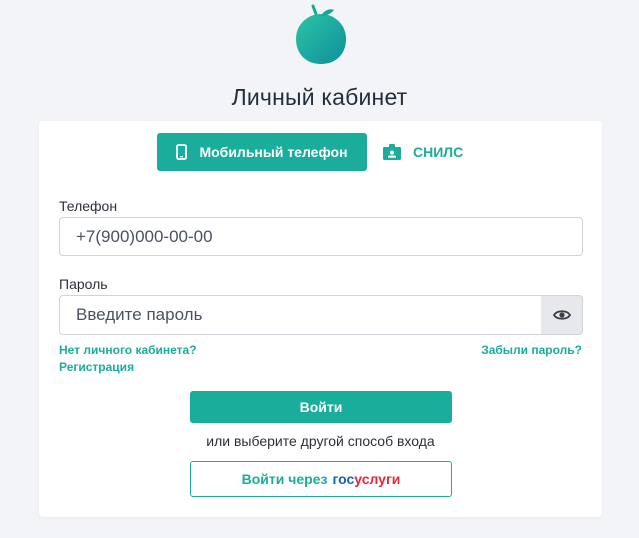  What do you see at coordinates (377, 479) in the screenshot?
I see `gosuslugi-logo-part2: услуги` at bounding box center [377, 479].